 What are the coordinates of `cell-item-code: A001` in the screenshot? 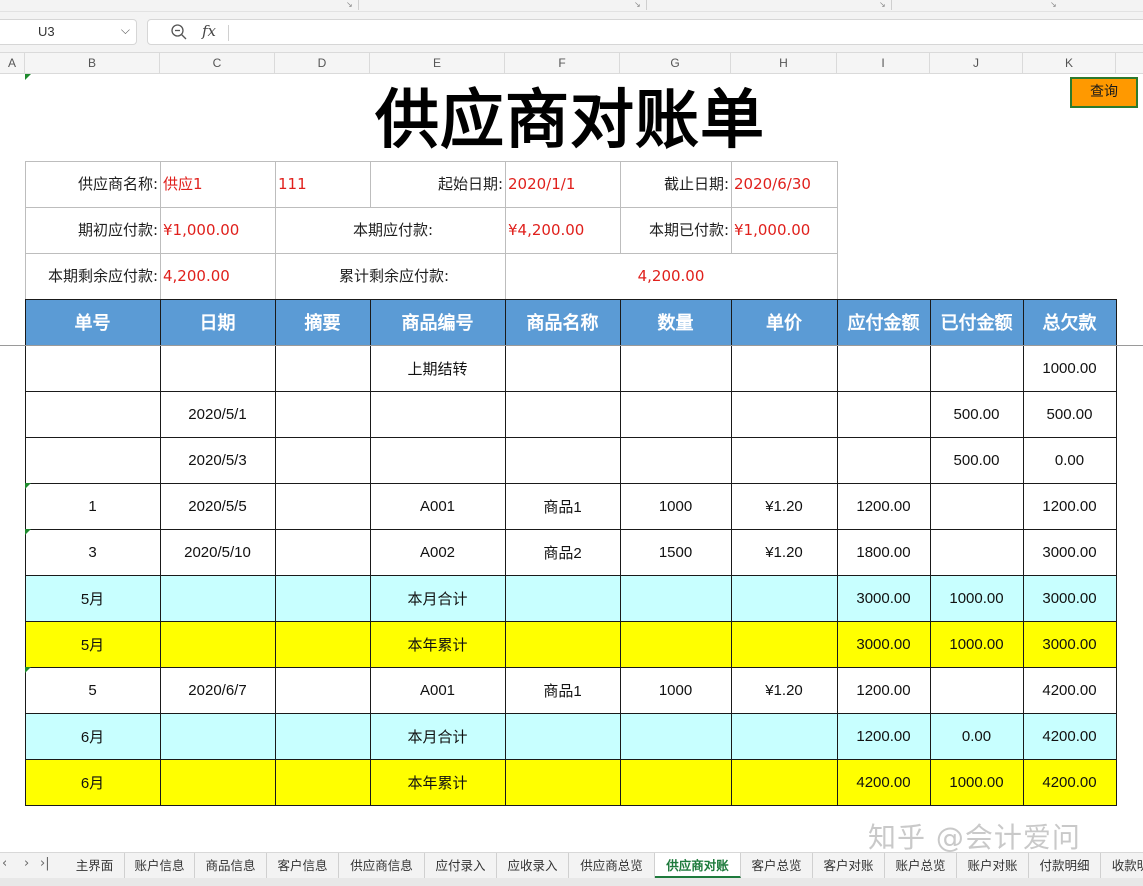 It's located at (437, 690).